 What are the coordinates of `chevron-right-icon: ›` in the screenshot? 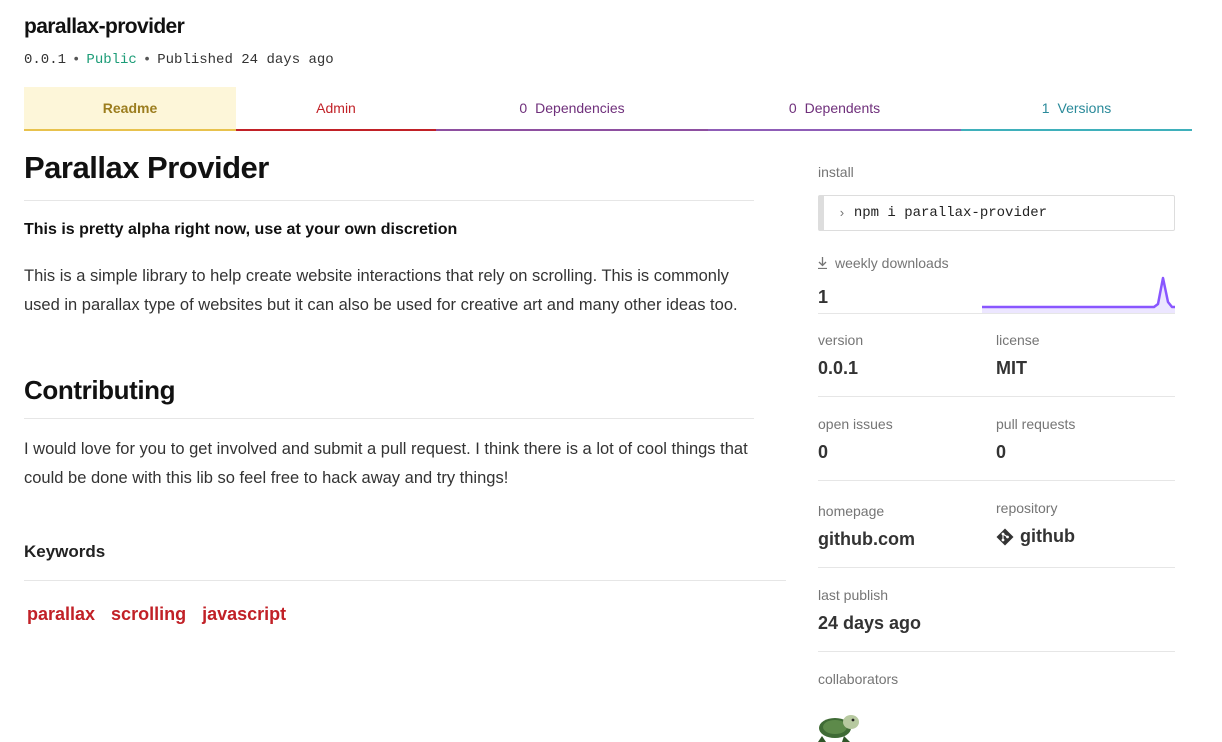 It's located at (842, 213).